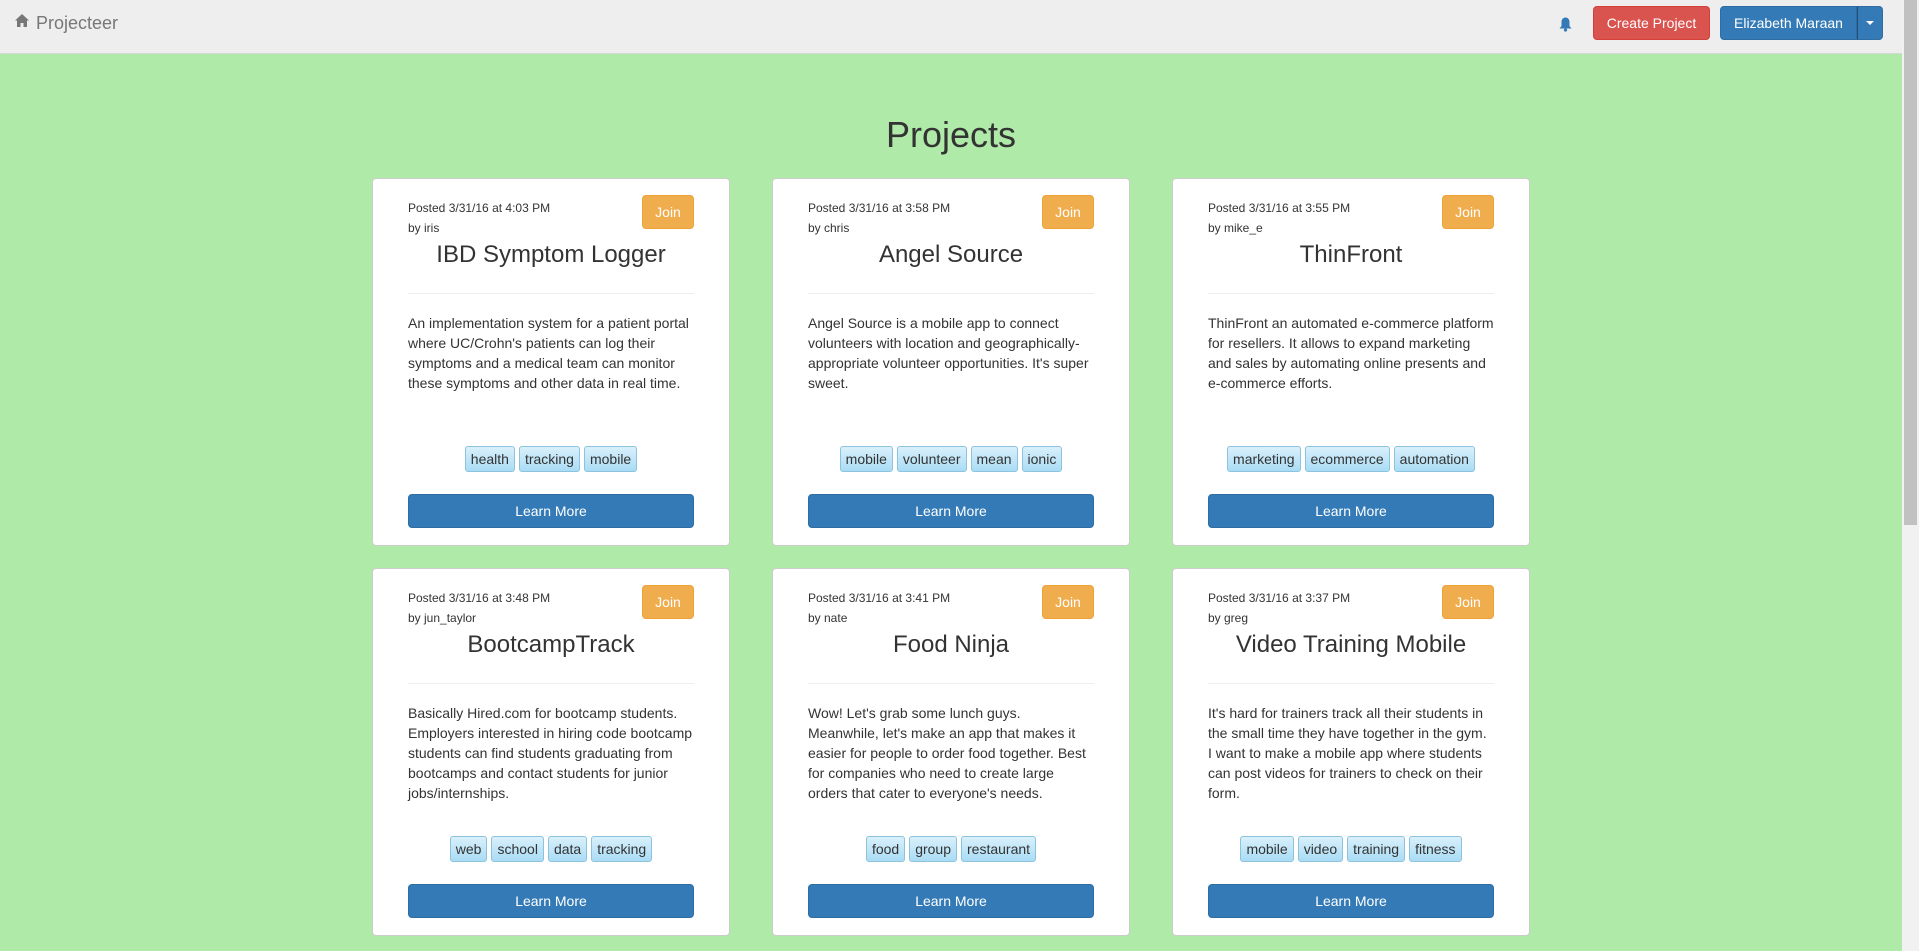 This screenshot has width=1919, height=951. I want to click on tag: school, so click(517, 849).